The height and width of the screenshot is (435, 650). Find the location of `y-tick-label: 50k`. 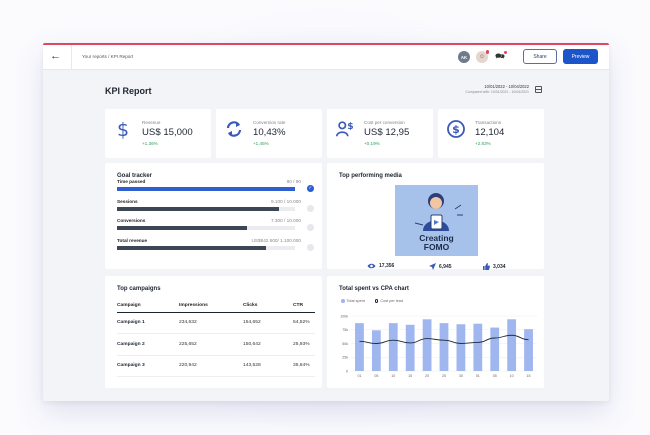

y-tick-label: 50k is located at coordinates (345, 344).